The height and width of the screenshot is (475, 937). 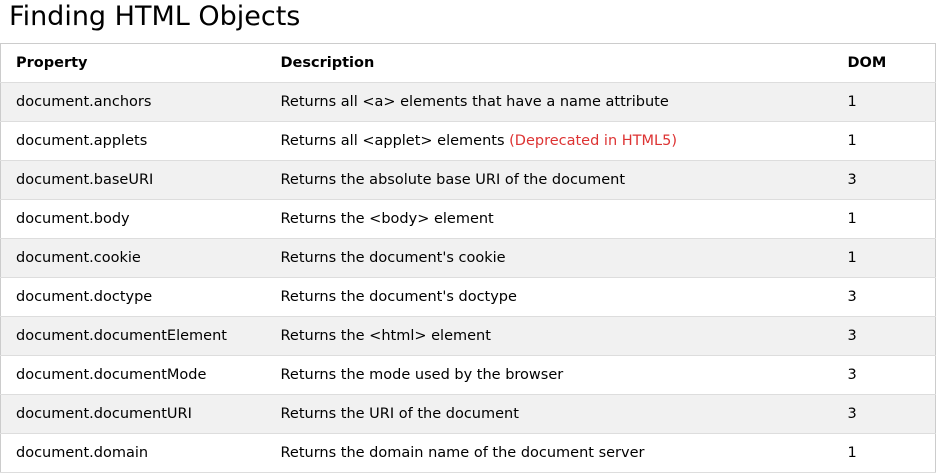 What do you see at coordinates (133, 336) in the screenshot?
I see `property-cell: document.documentElement` at bounding box center [133, 336].